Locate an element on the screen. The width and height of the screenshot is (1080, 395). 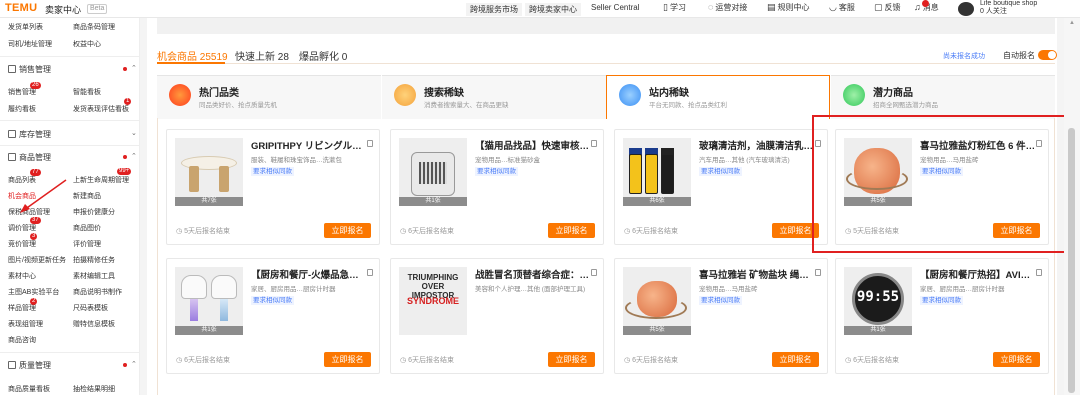
sidebar-item-price-health: 申报价健康分 is located at coordinates (94, 212).